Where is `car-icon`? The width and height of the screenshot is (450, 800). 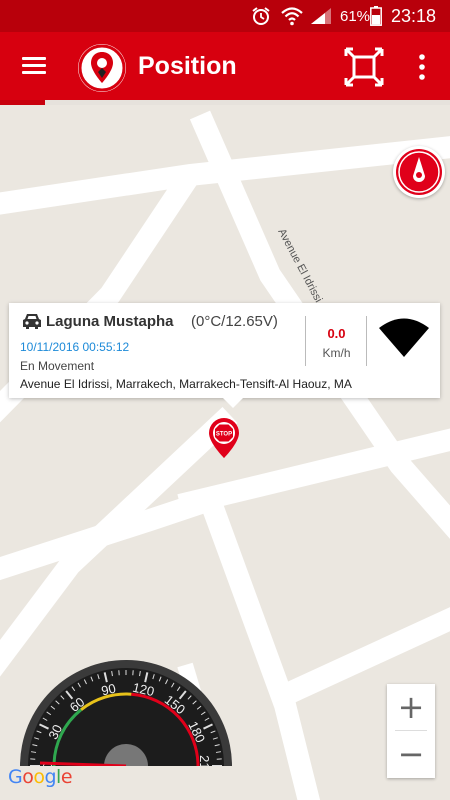
car-icon is located at coordinates (32, 321).